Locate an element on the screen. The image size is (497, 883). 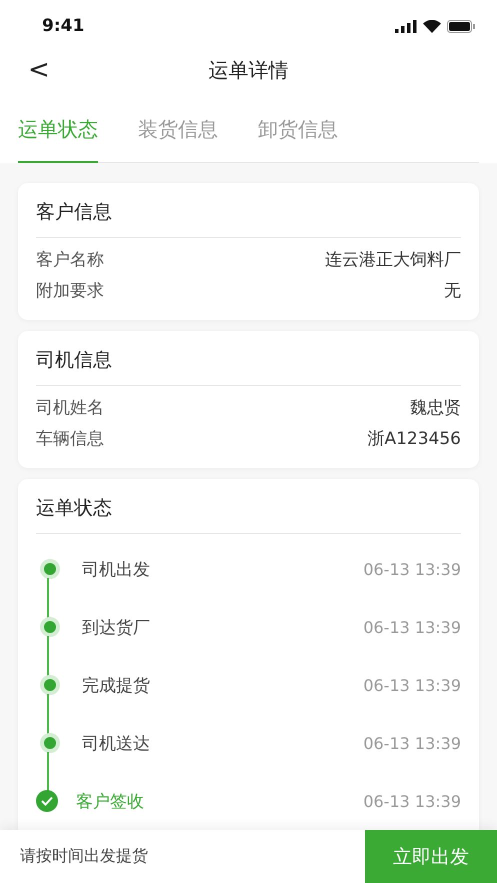
field-value: 浙A123456 is located at coordinates (414, 439).